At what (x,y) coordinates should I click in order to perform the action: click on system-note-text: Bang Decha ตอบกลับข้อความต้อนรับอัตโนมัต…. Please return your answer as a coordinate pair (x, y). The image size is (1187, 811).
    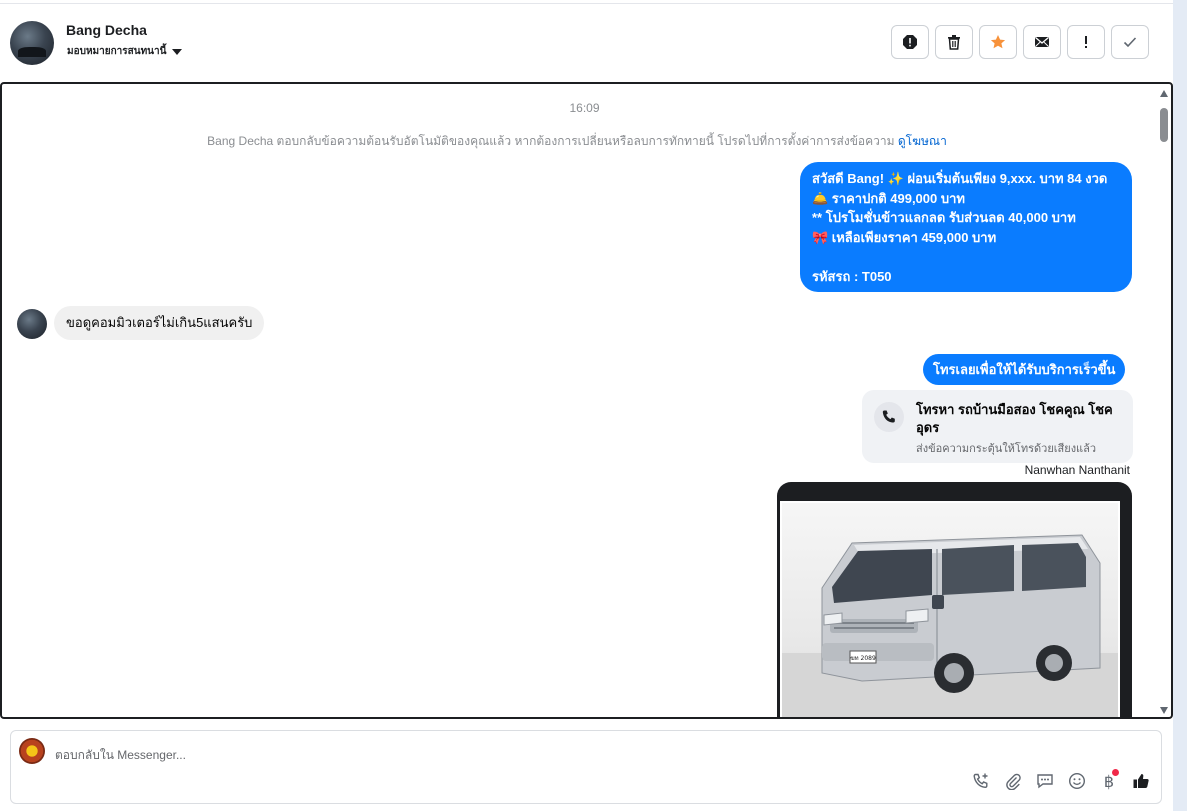
    Looking at the image, I should click on (551, 141).